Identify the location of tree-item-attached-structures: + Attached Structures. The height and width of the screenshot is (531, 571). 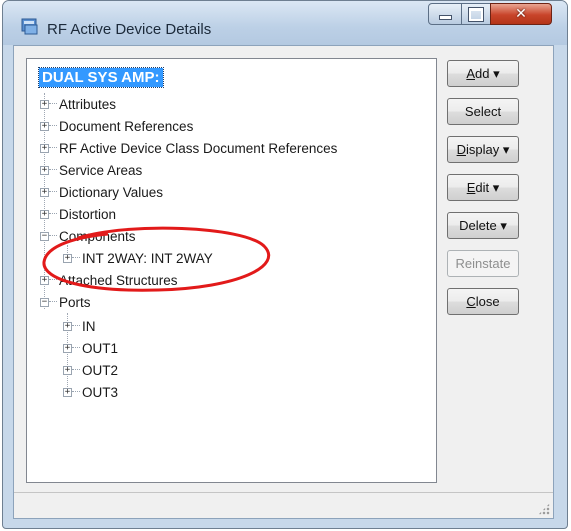
(109, 280).